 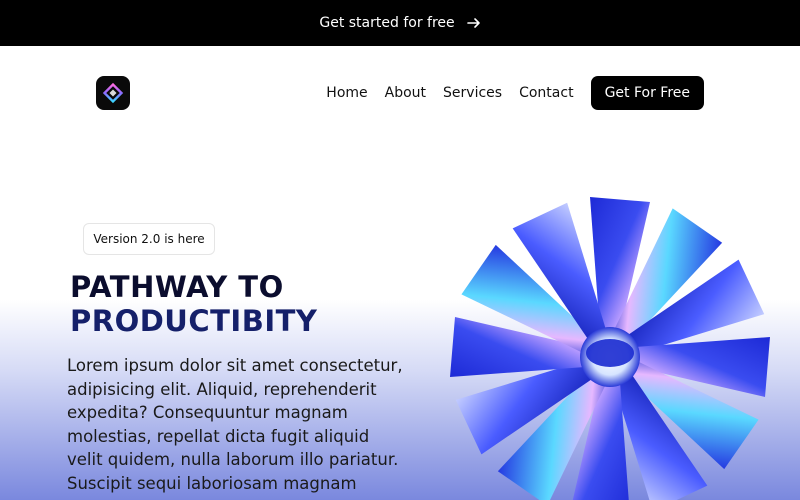 What do you see at coordinates (515, 93) in the screenshot?
I see `main-nav: Home About Services Contact Get For Free` at bounding box center [515, 93].